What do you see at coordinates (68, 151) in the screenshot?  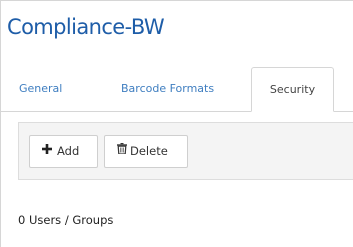 I see `add-button-label: Add` at bounding box center [68, 151].